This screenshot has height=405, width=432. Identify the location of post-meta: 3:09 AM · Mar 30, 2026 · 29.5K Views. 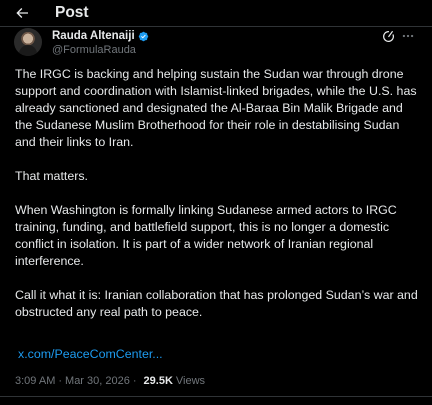
(110, 381).